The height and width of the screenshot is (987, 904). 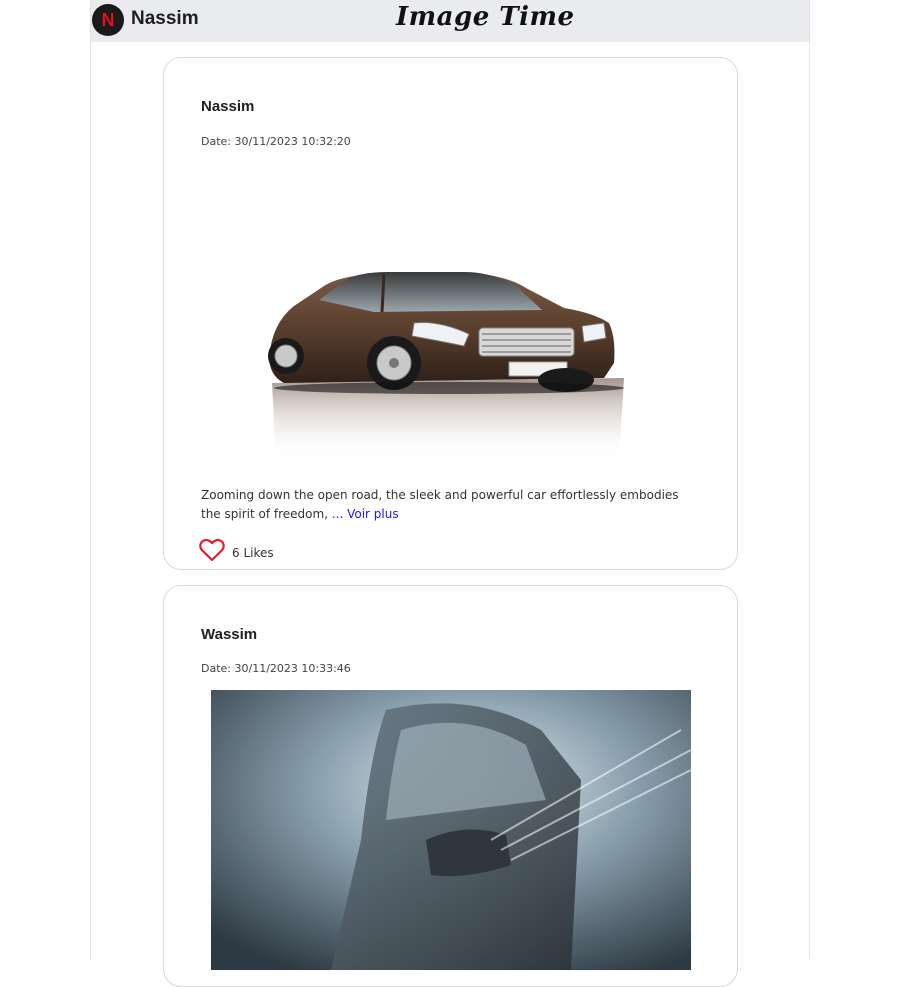 What do you see at coordinates (165, 19) in the screenshot?
I see `username: Nassim` at bounding box center [165, 19].